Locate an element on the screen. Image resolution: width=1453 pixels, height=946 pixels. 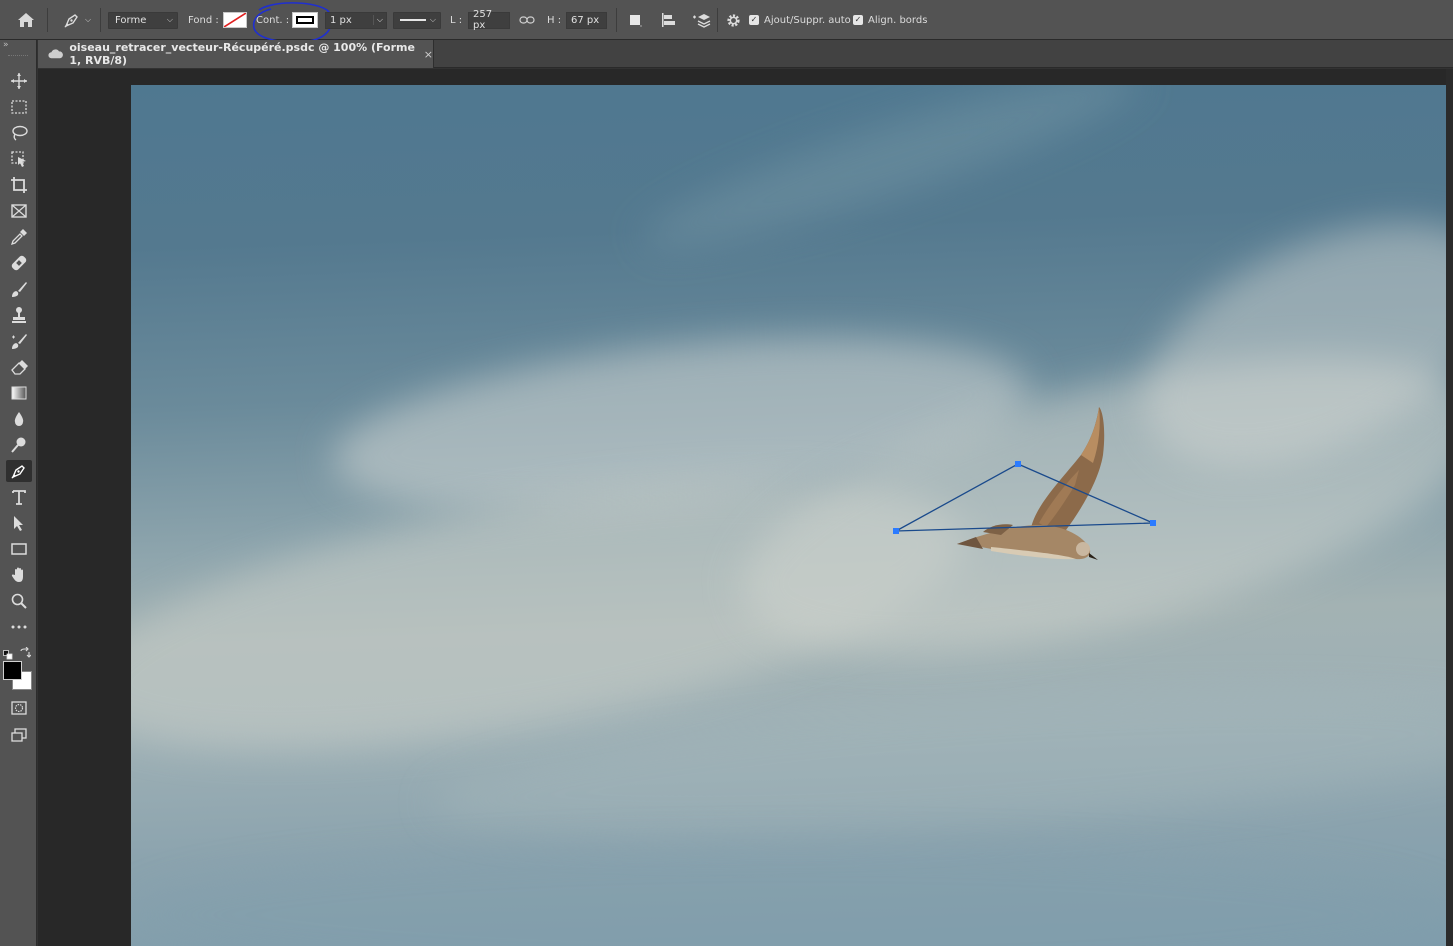
path-operations-icon is located at coordinates (636, 21).